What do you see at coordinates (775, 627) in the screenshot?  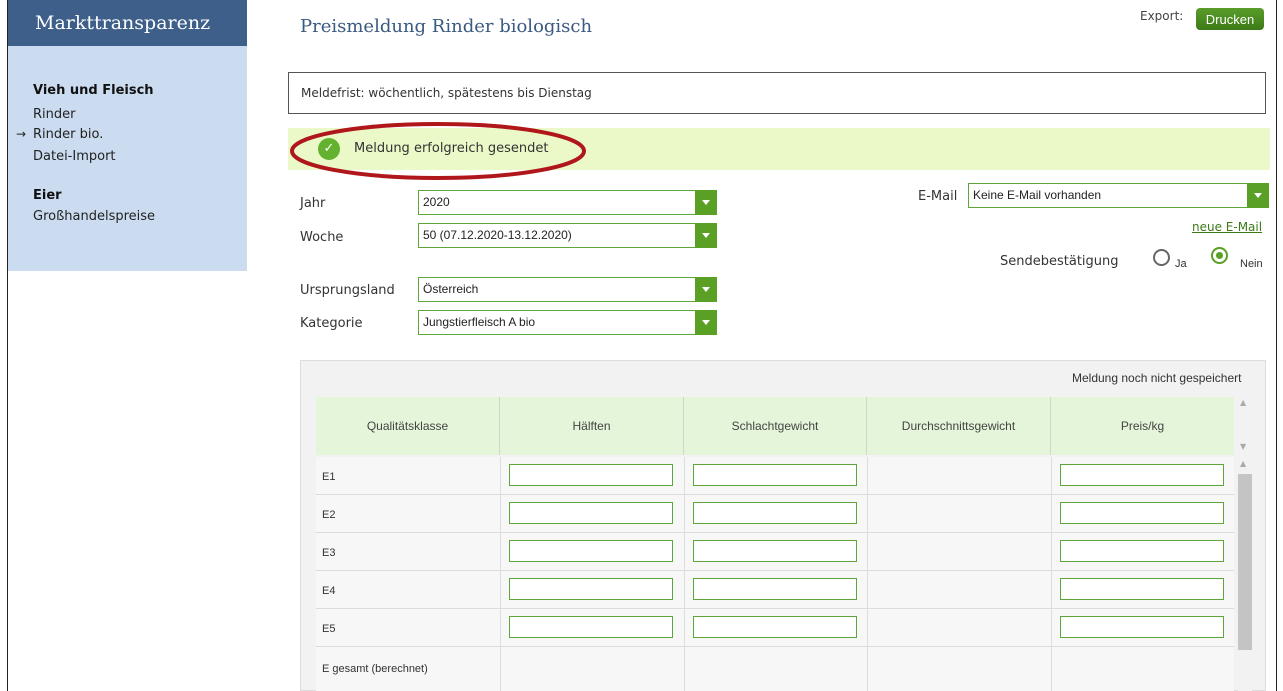 I see `input-e5-schlachtgewicht` at bounding box center [775, 627].